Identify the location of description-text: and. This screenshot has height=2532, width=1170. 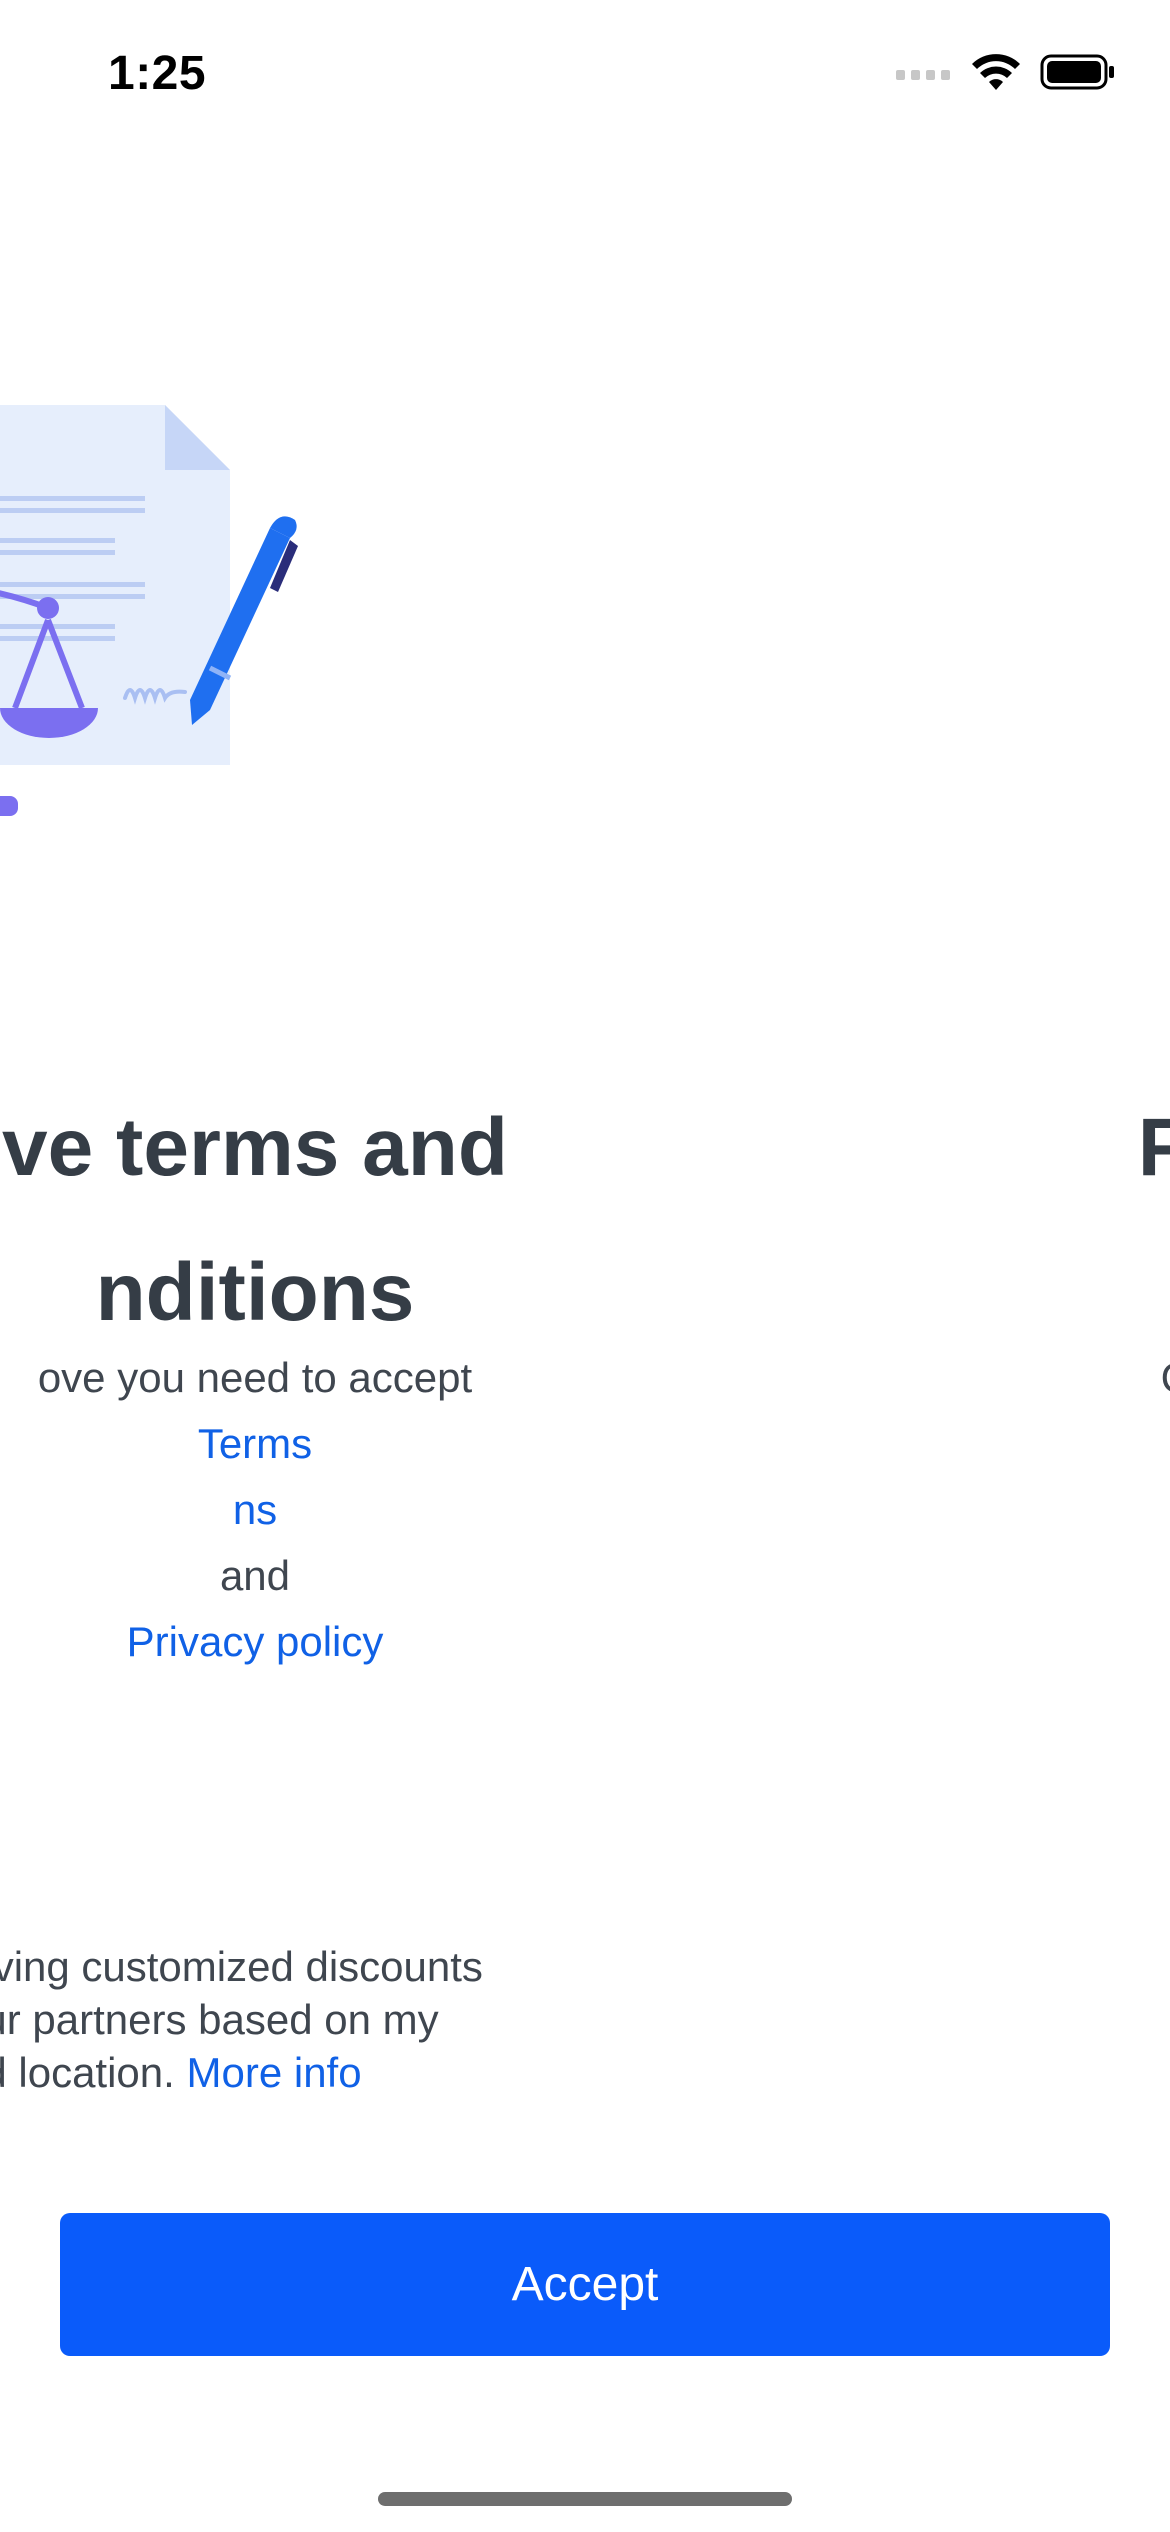
(255, 1575).